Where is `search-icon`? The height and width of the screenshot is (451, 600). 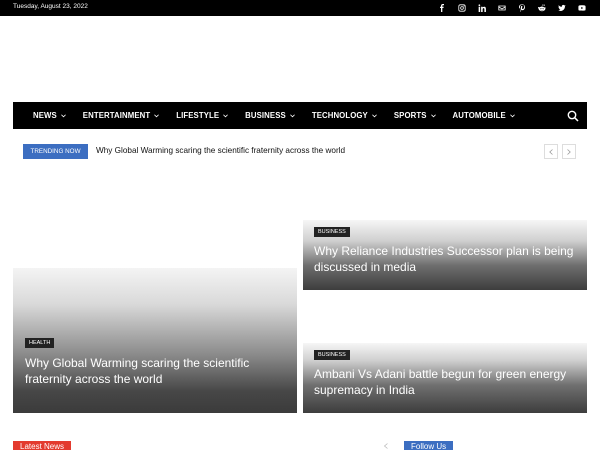 search-icon is located at coordinates (573, 115).